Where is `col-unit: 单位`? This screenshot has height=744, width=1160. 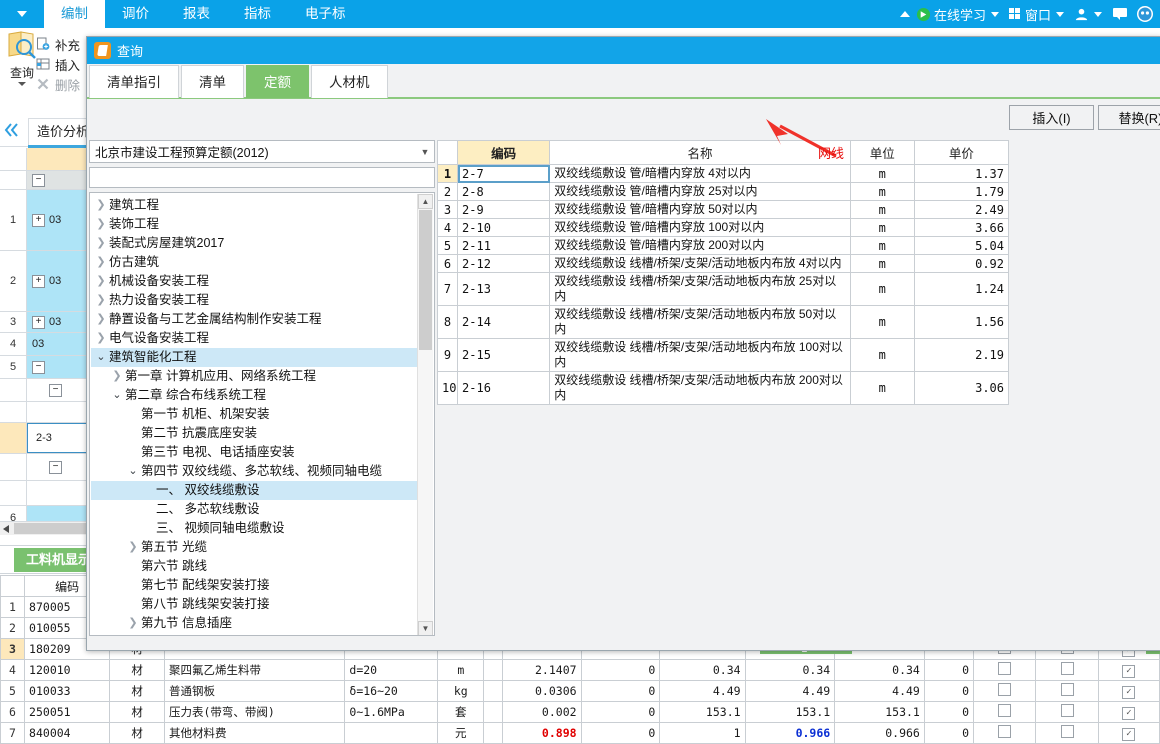 col-unit: 单位 is located at coordinates (882, 152).